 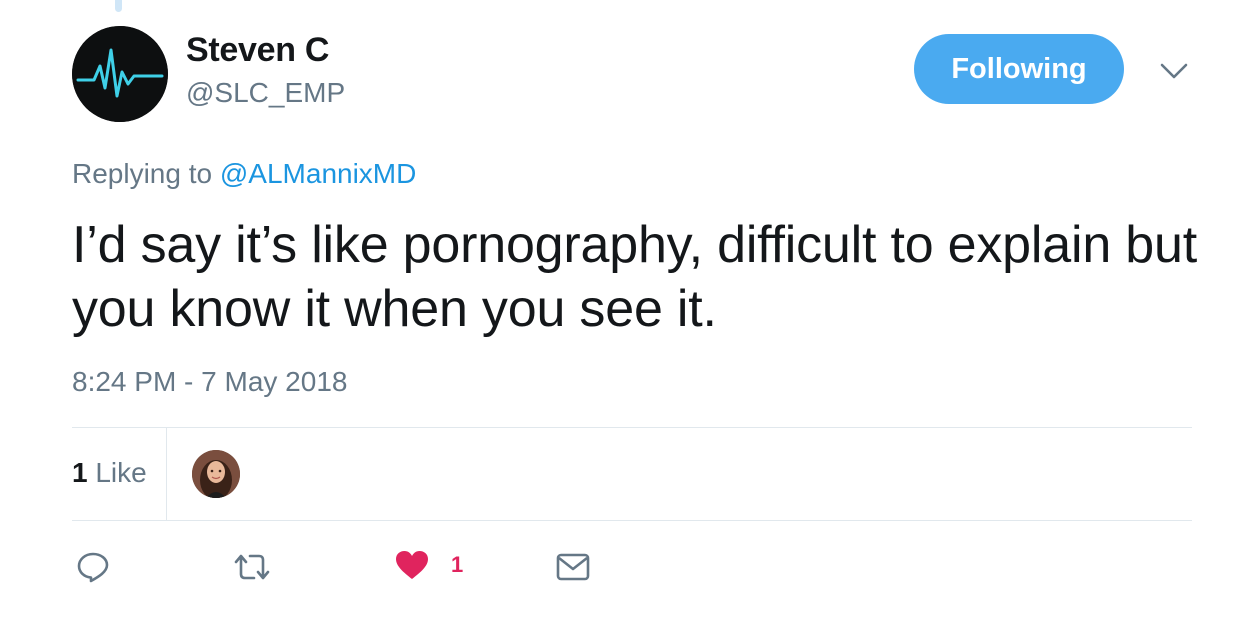 I want to click on reply-button, so click(x=93, y=567).